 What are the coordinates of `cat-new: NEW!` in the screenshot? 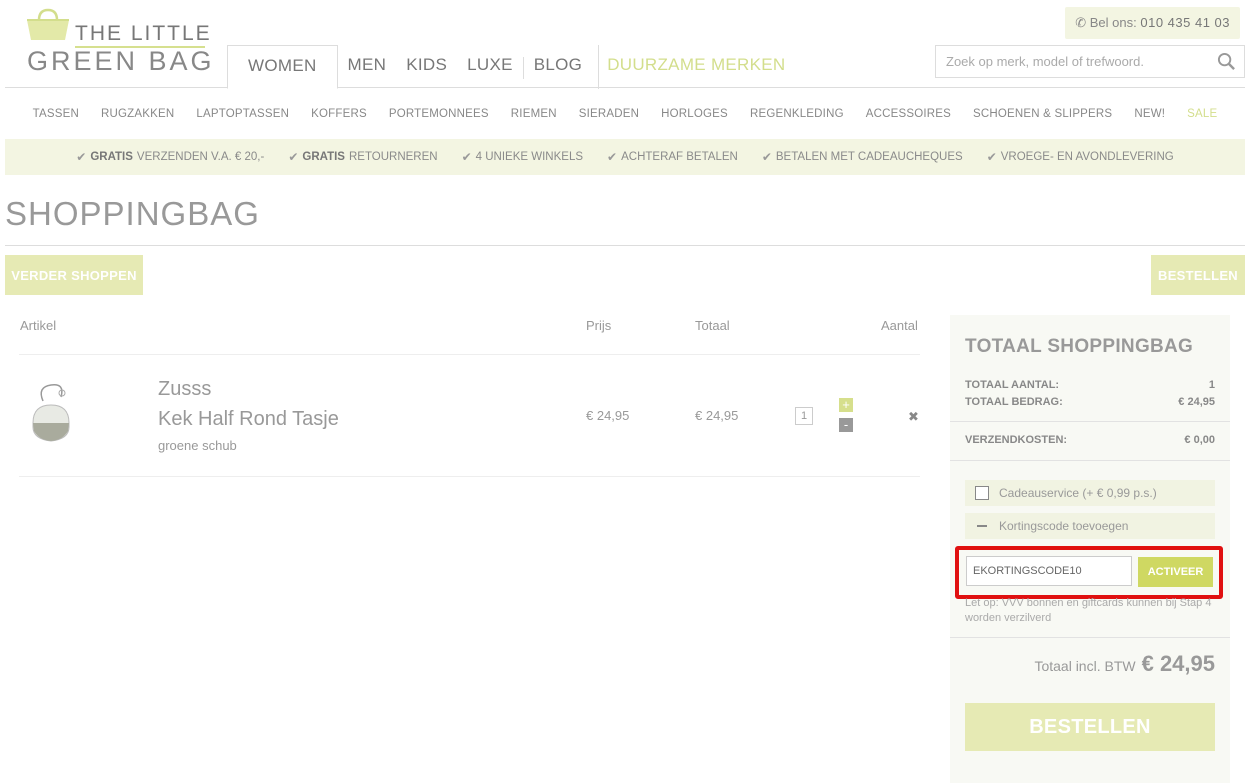 It's located at (1149, 114).